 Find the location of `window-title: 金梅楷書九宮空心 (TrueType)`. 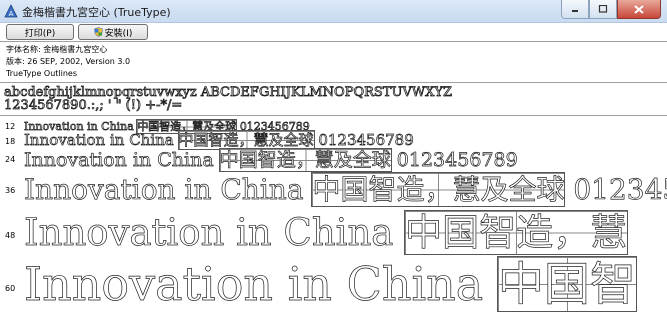

window-title: 金梅楷書九宮空心 (TrueType) is located at coordinates (96, 12).